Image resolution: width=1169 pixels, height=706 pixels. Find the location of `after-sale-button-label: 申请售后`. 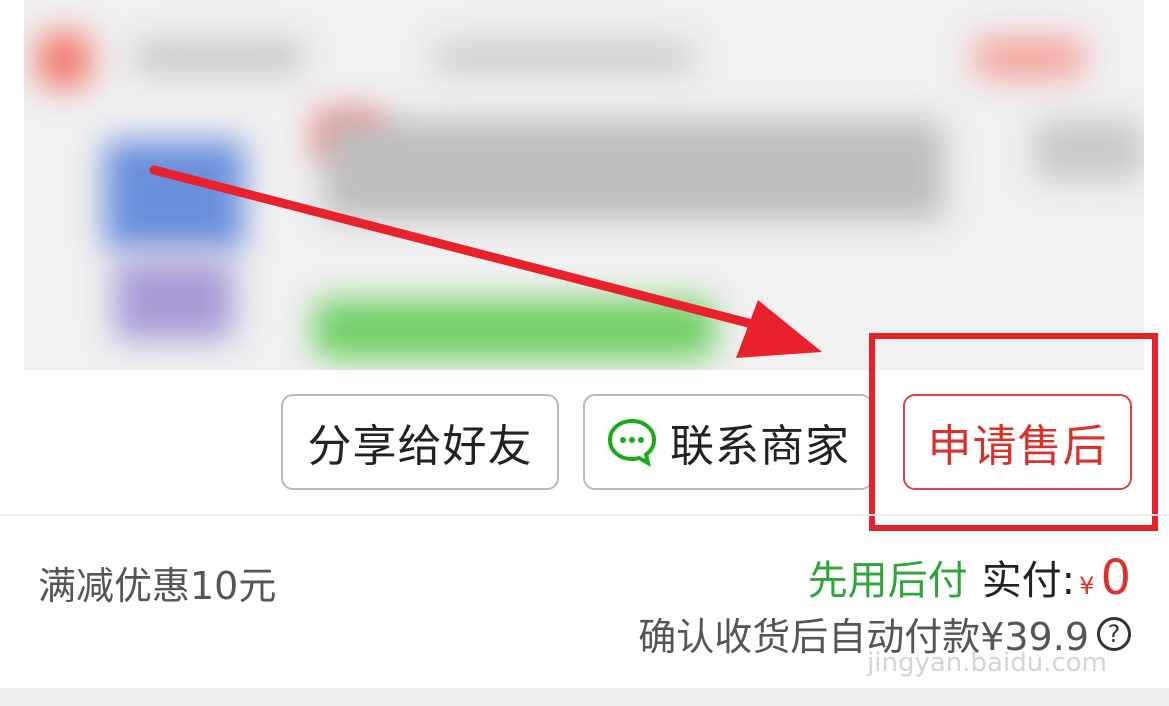

after-sale-button-label: 申请售后 is located at coordinates (1017, 446).